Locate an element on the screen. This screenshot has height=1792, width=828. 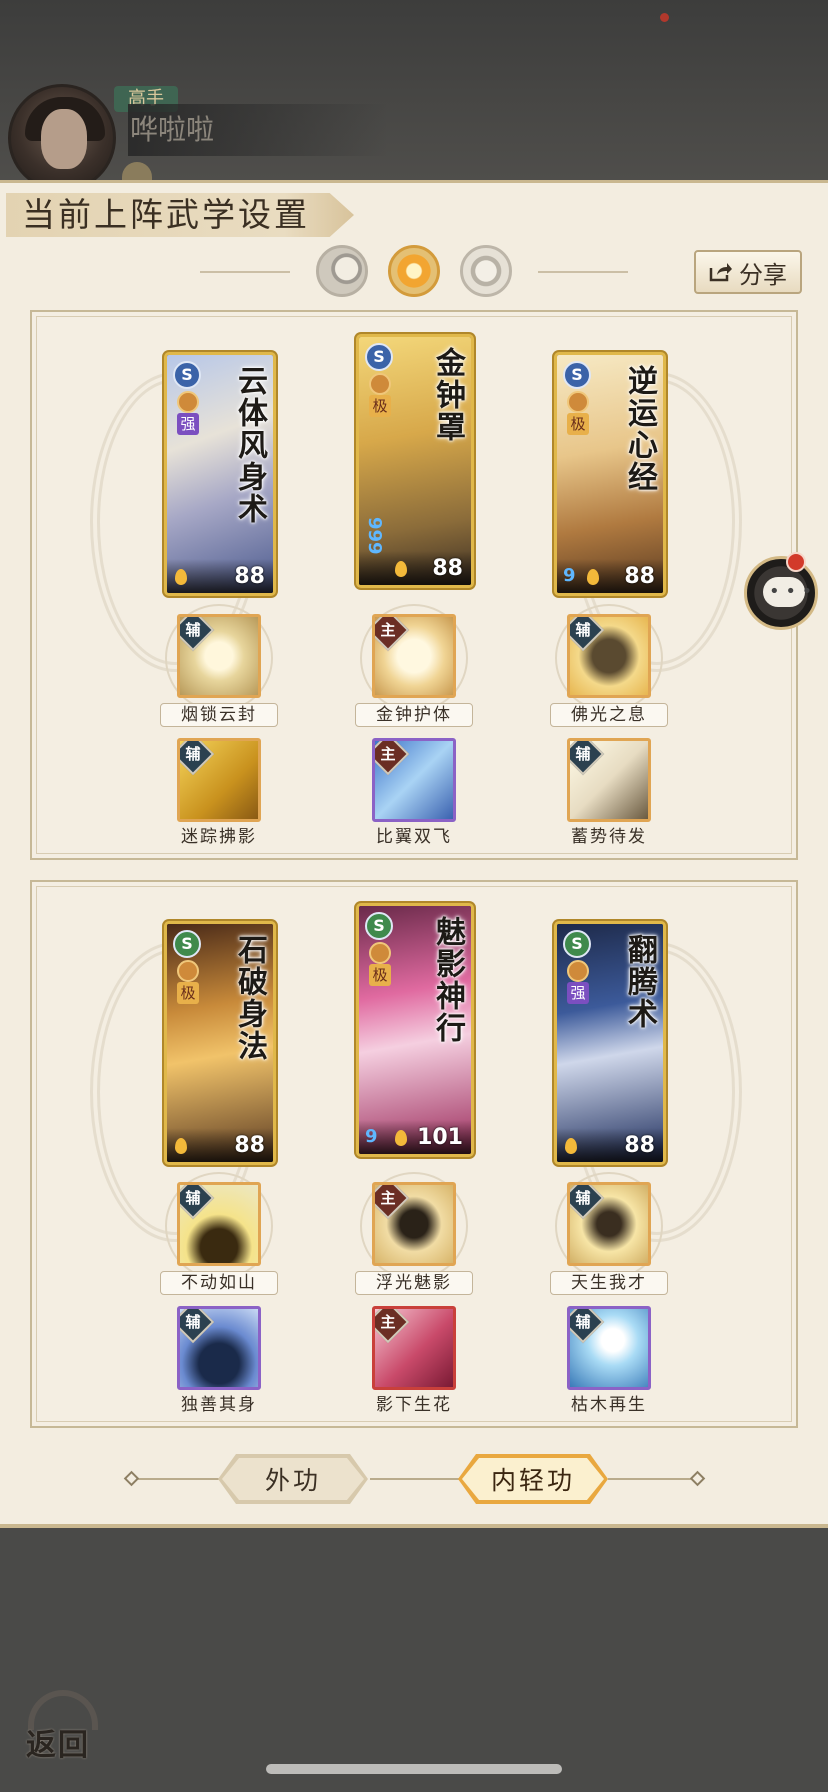
tab-line-right is located at coordinates (653, 1479).